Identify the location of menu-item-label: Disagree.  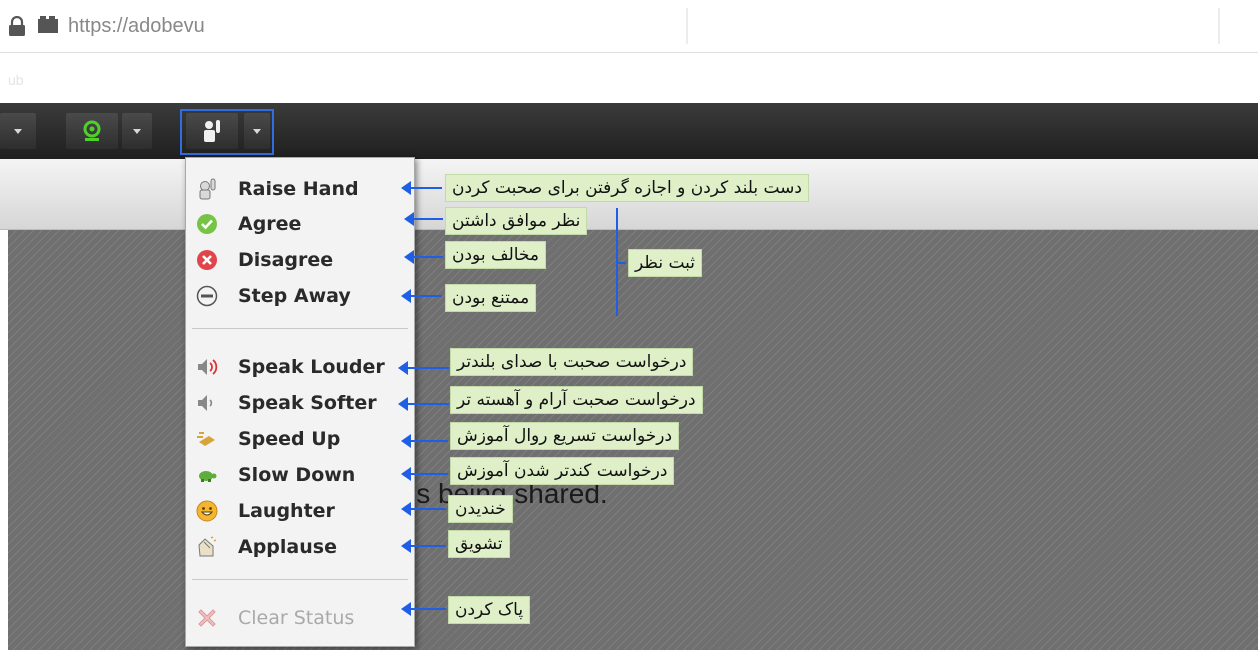
(286, 260).